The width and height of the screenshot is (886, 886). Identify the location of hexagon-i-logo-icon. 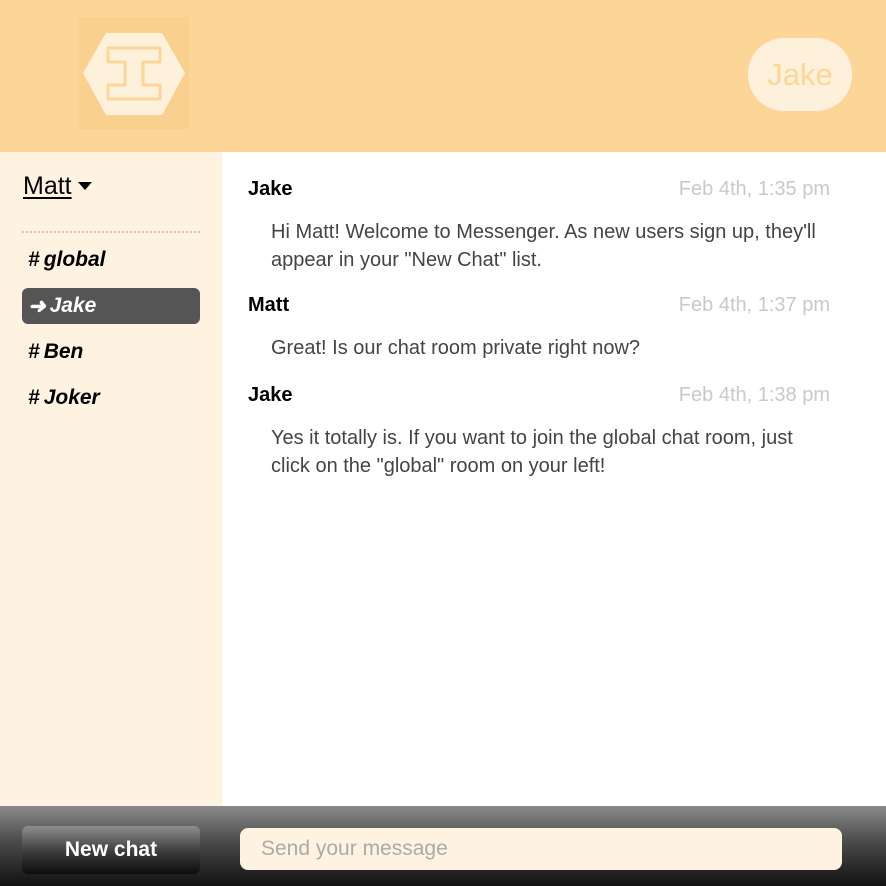
(134, 74).